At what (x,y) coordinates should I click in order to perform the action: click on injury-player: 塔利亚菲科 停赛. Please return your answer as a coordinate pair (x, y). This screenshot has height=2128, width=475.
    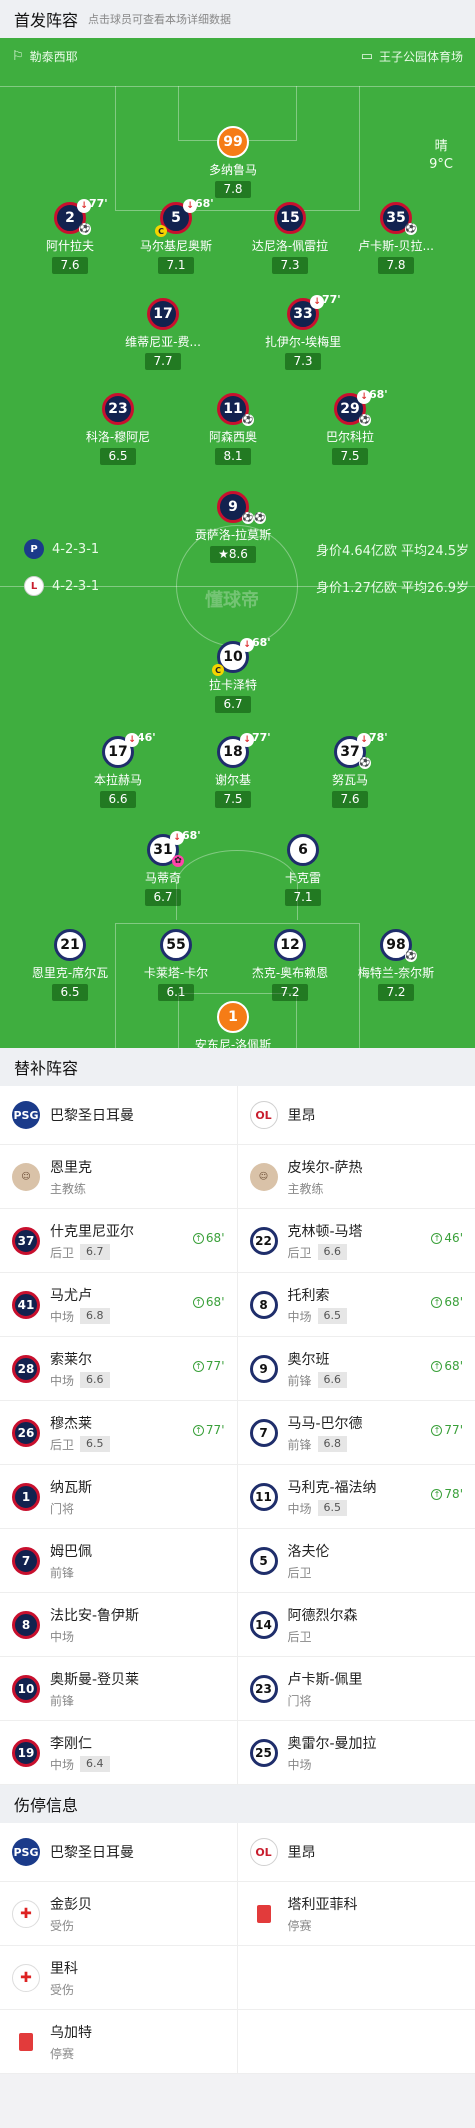
    Looking at the image, I should click on (356, 1913).